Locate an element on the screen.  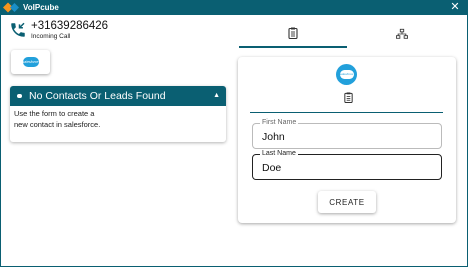
salesforce-logo: salesforce is located at coordinates (346, 74).